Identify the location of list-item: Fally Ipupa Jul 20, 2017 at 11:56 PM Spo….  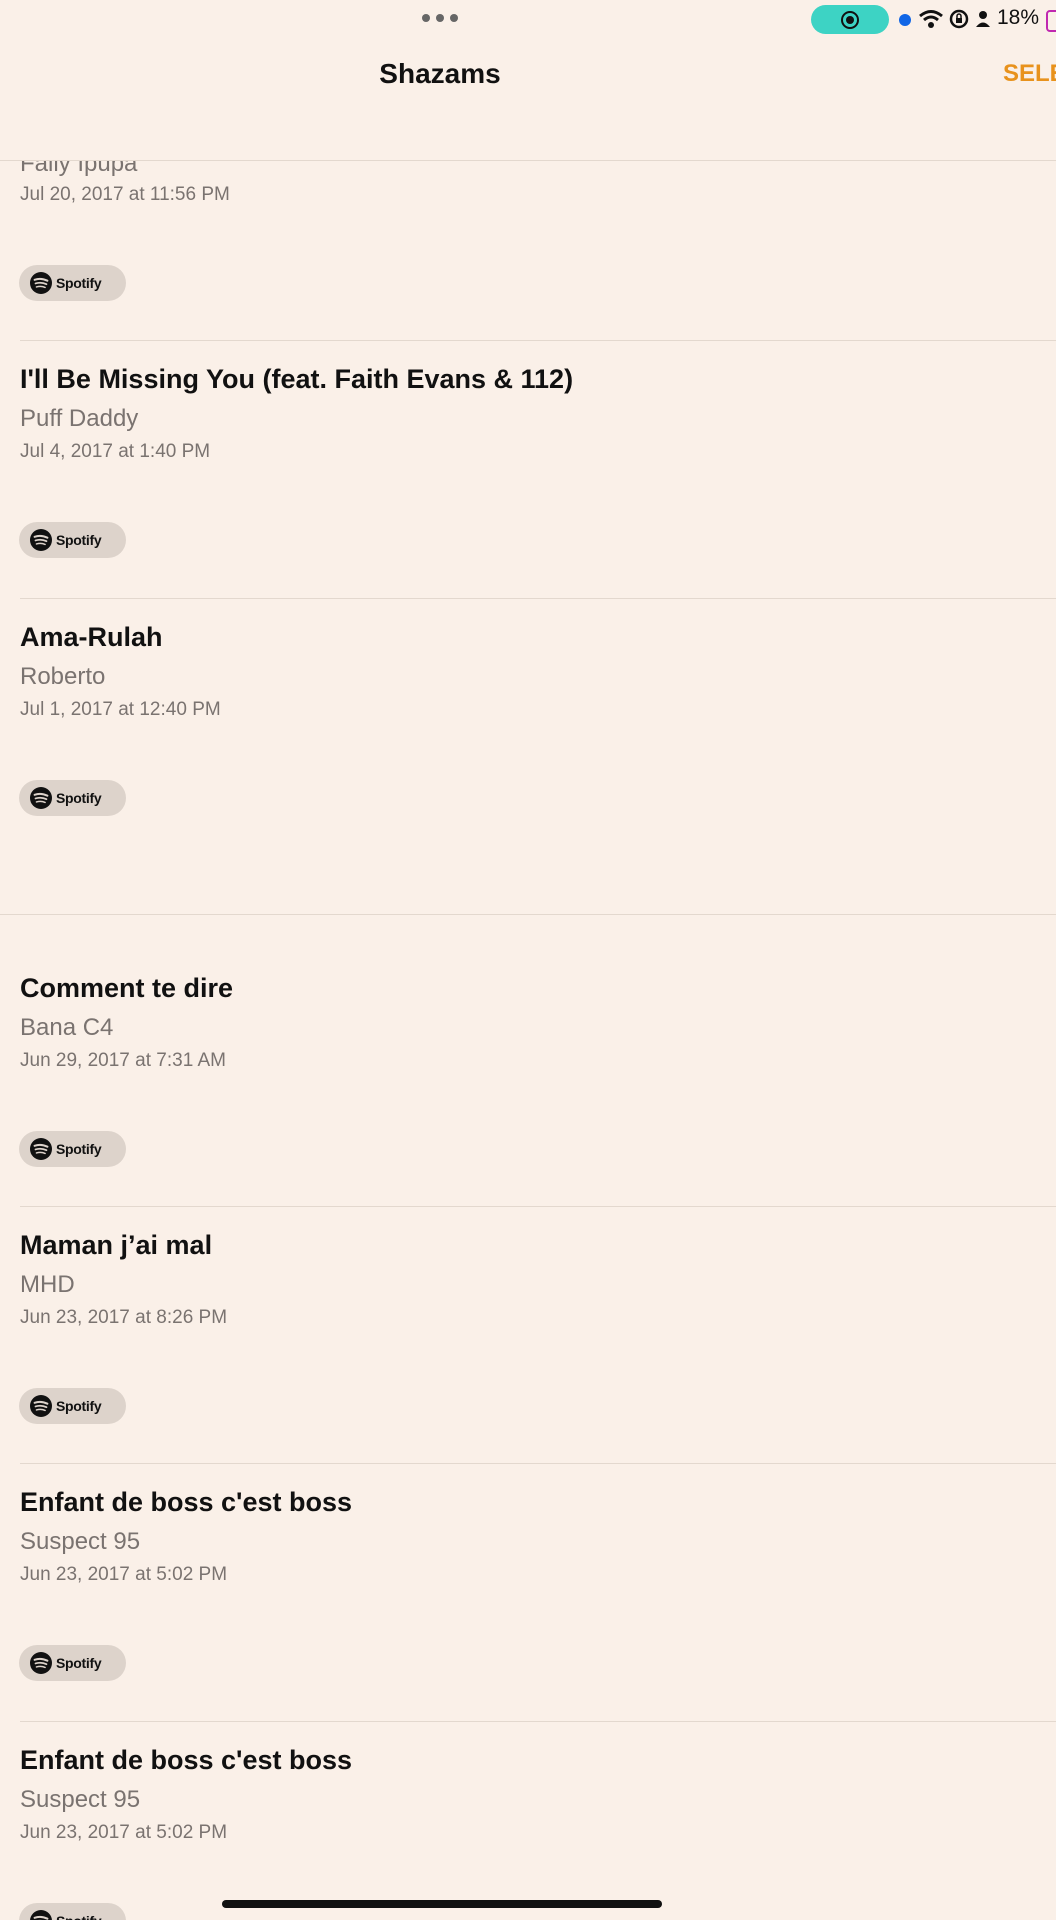
(528, 235).